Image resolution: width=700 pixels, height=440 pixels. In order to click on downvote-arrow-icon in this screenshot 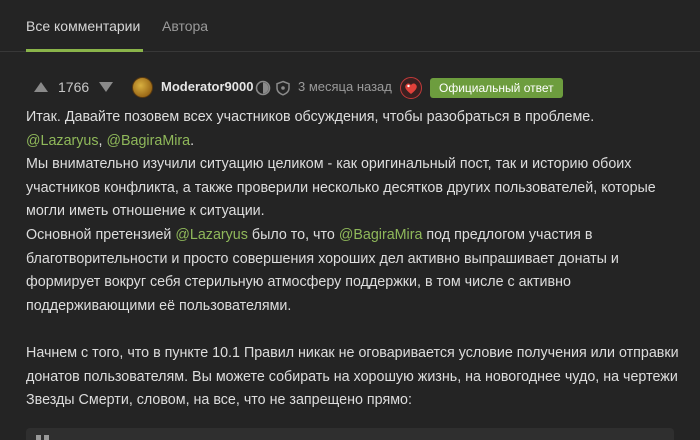, I will do `click(106, 87)`.